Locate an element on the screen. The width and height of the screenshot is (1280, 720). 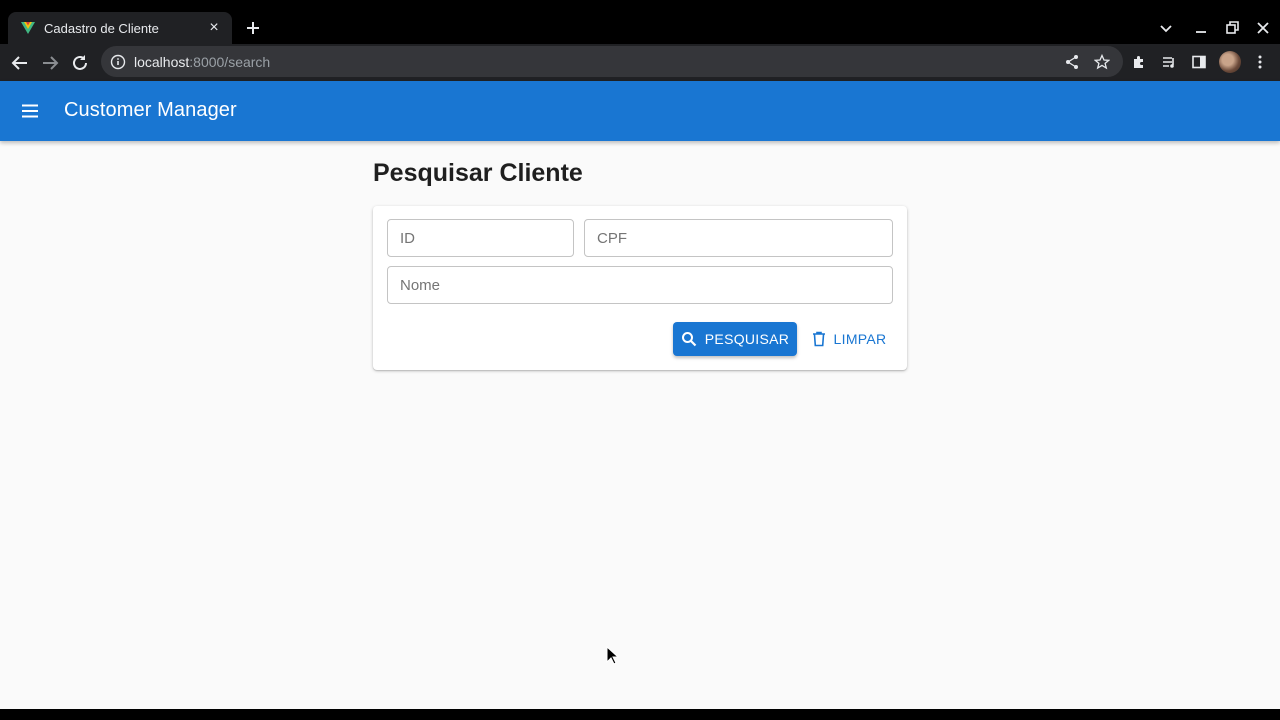
minimize-icon is located at coordinates (1201, 28).